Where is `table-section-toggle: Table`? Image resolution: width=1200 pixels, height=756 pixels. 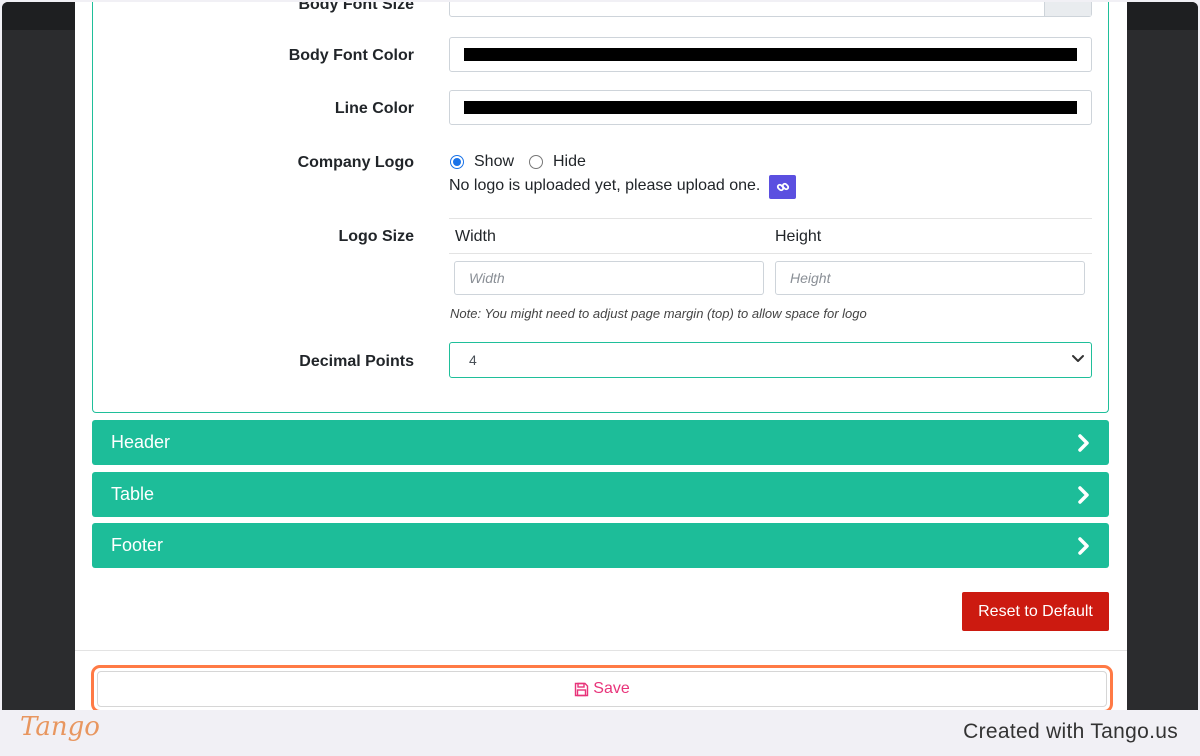
table-section-toggle: Table is located at coordinates (600, 494).